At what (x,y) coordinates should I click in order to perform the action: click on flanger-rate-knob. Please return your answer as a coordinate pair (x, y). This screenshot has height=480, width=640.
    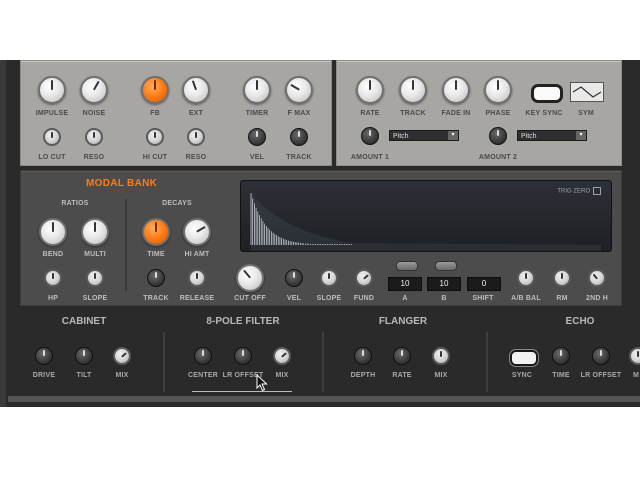
    Looking at the image, I should click on (402, 356).